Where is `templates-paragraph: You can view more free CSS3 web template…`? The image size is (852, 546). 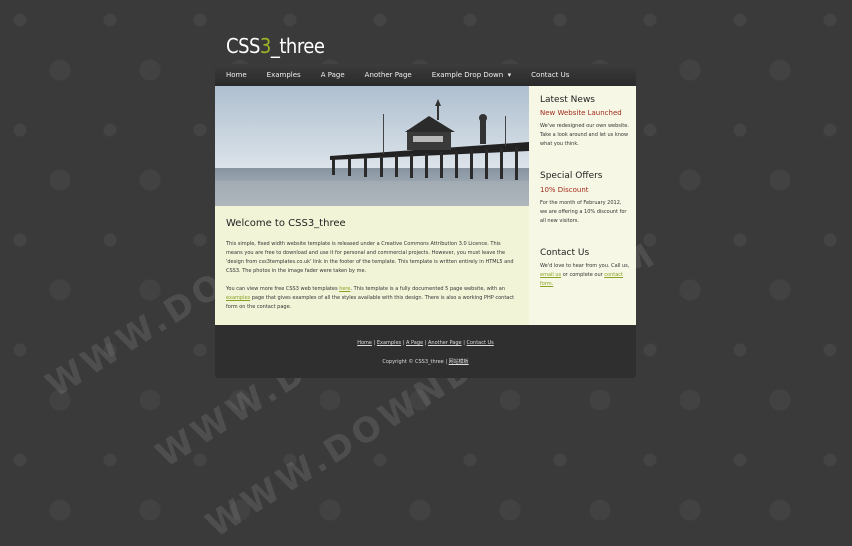 templates-paragraph: You can view more free CSS3 web template… is located at coordinates (370, 298).